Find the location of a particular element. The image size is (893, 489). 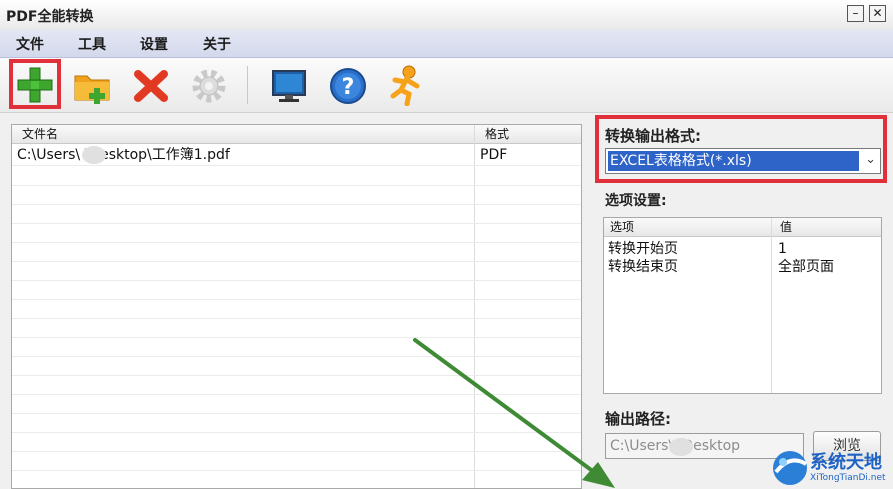

globe-icon is located at coordinates (790, 468).